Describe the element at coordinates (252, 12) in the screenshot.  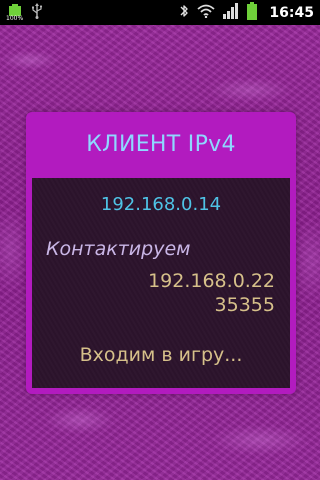
I see `battery-charging-icon` at that location.